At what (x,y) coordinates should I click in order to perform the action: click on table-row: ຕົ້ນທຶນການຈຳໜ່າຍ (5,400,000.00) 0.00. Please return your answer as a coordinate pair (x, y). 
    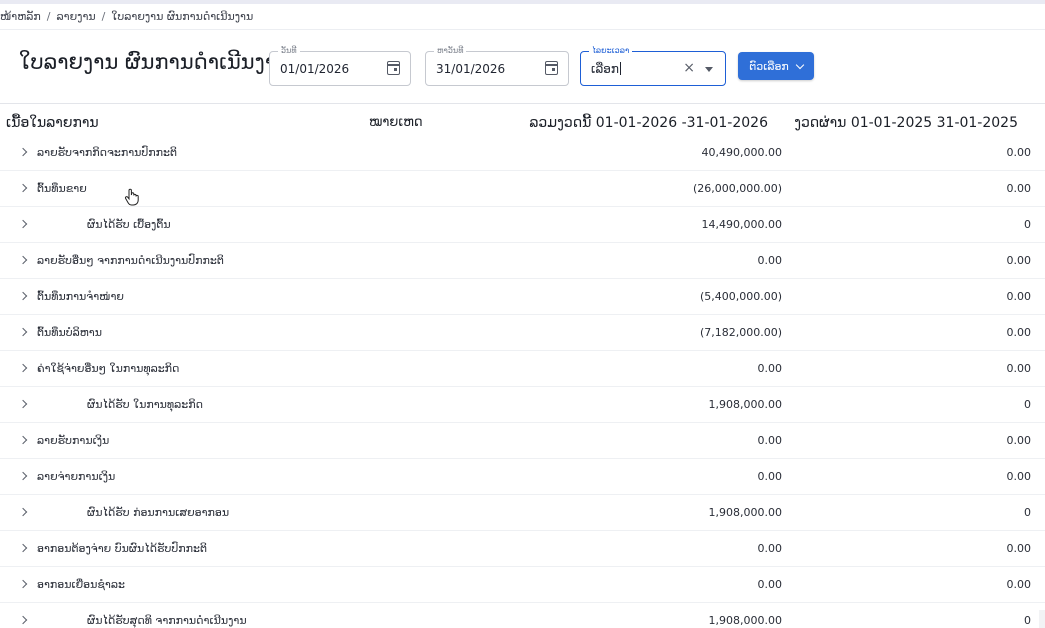
    Looking at the image, I should click on (522, 297).